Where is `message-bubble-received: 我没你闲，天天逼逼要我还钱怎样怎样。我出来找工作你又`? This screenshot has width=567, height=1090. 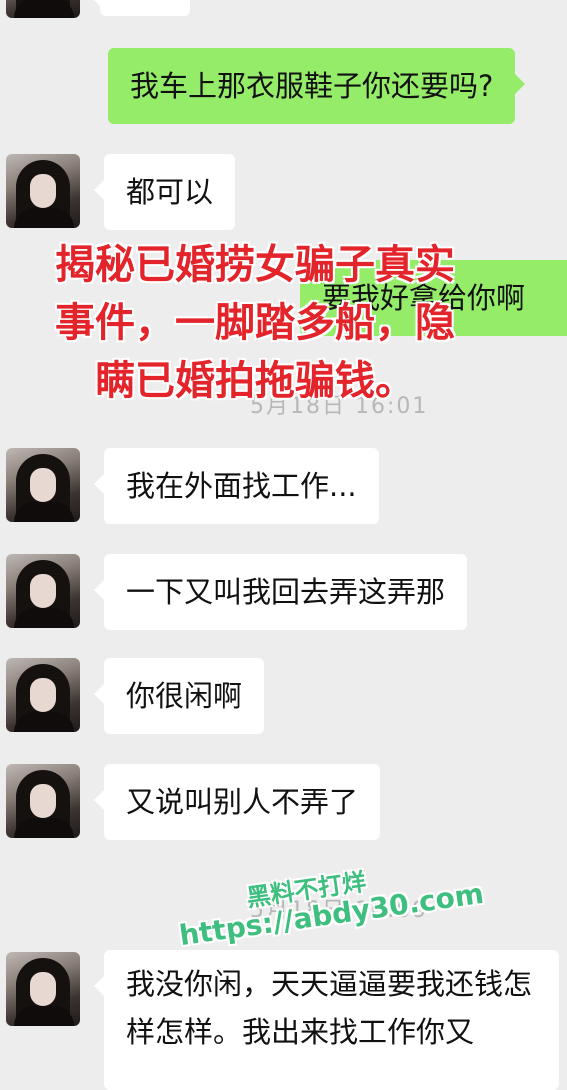 message-bubble-received: 我没你闲，天天逼逼要我还钱怎样怎样。我出来找工作你又 is located at coordinates (326, 1020).